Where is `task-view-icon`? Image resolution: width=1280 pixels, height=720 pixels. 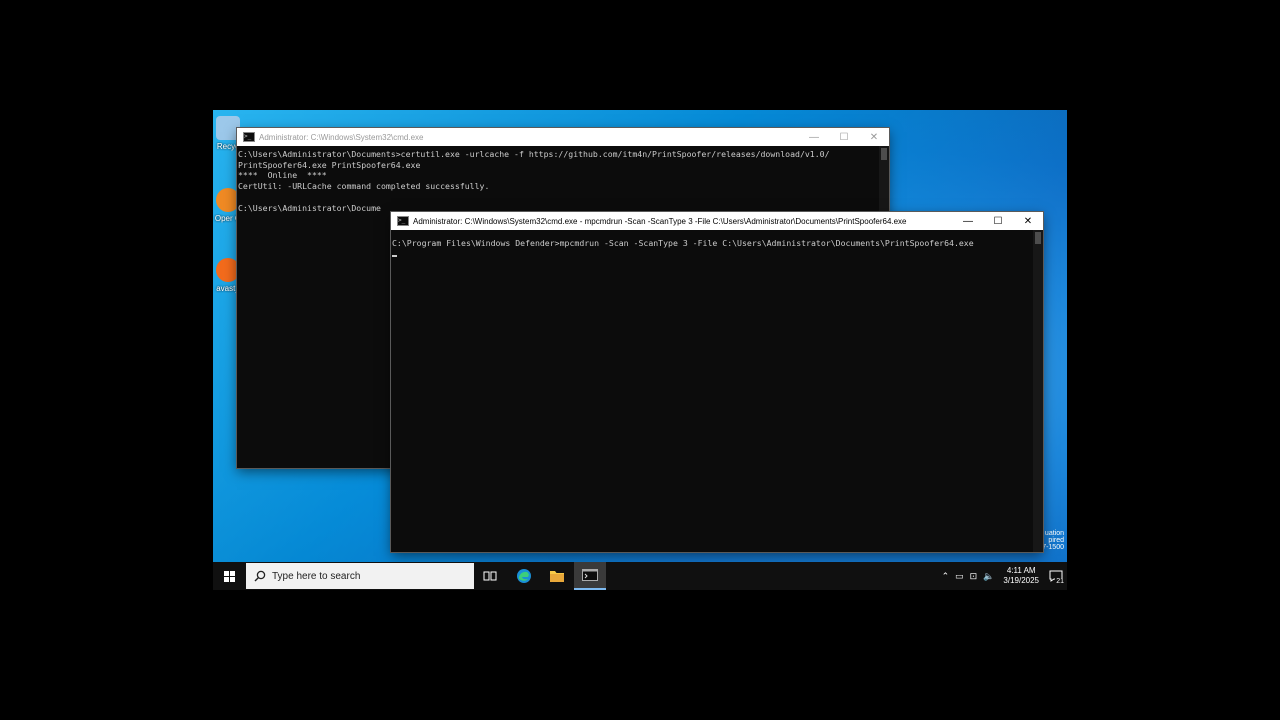
task-view-icon is located at coordinates (490, 576).